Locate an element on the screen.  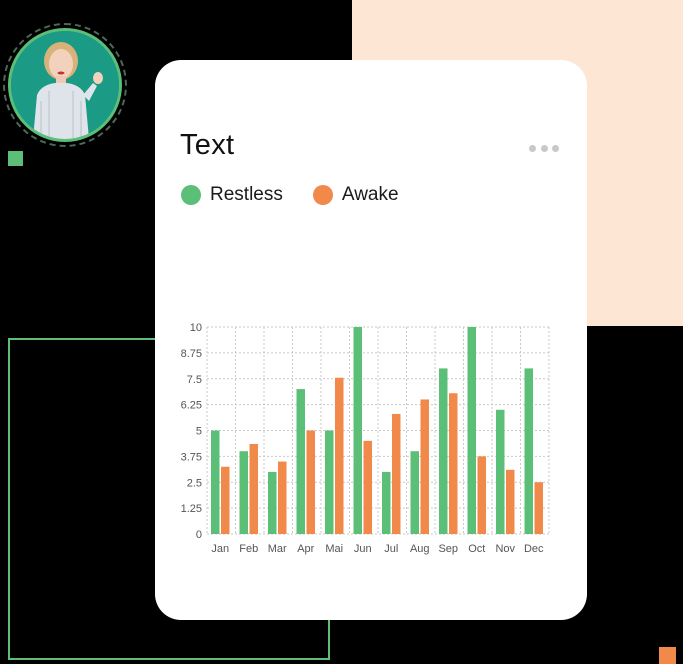
x-tick-label: Jun is located at coordinates (363, 549).